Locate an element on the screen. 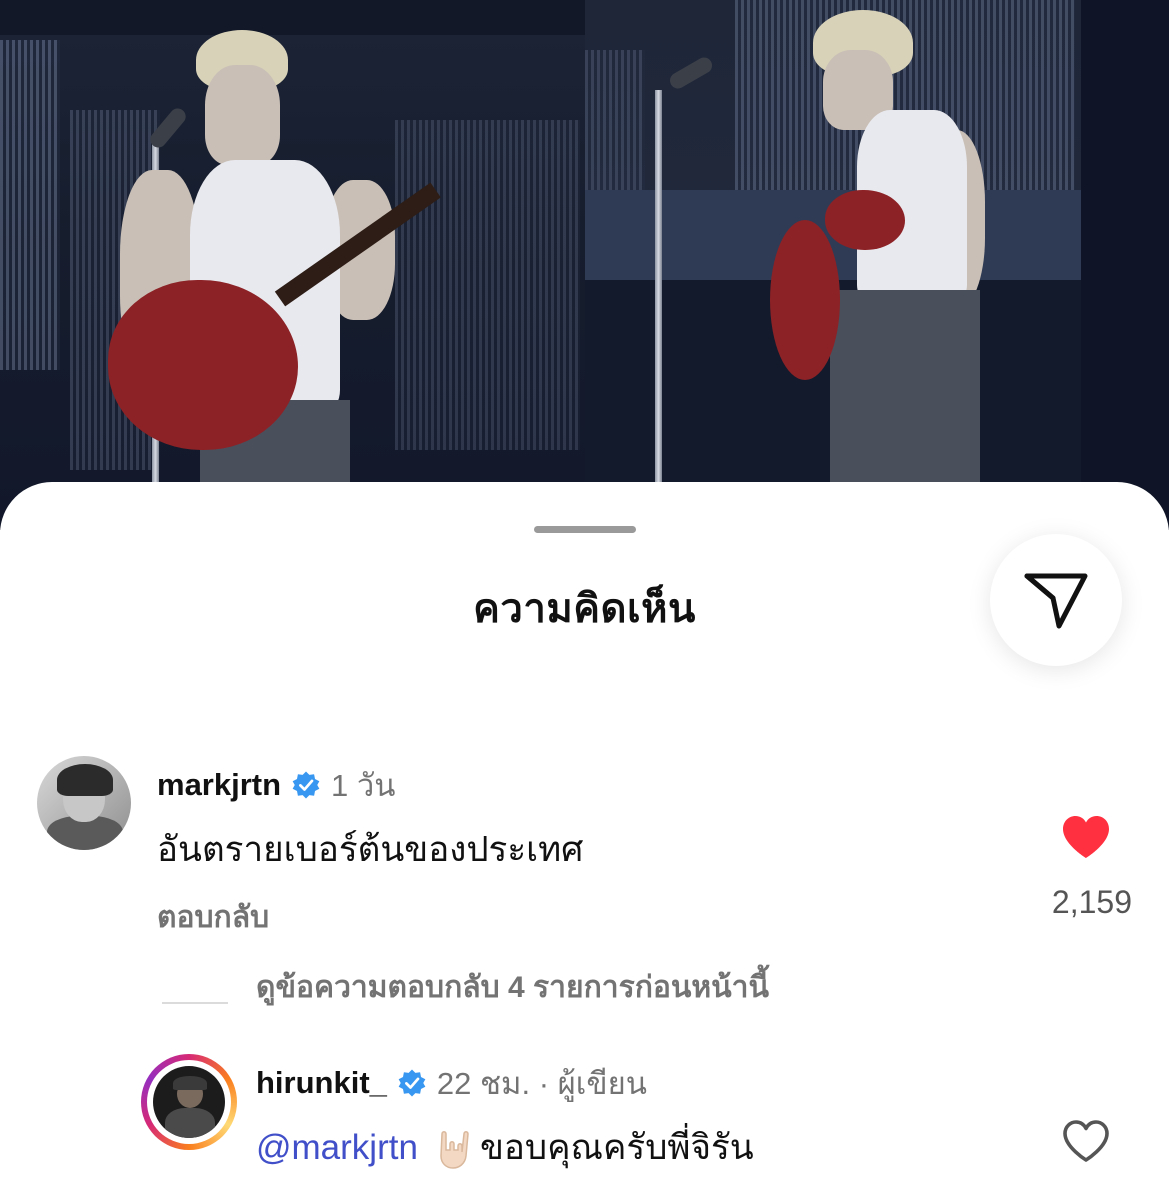  rock-on-hand-emoji is located at coordinates (454, 1149).